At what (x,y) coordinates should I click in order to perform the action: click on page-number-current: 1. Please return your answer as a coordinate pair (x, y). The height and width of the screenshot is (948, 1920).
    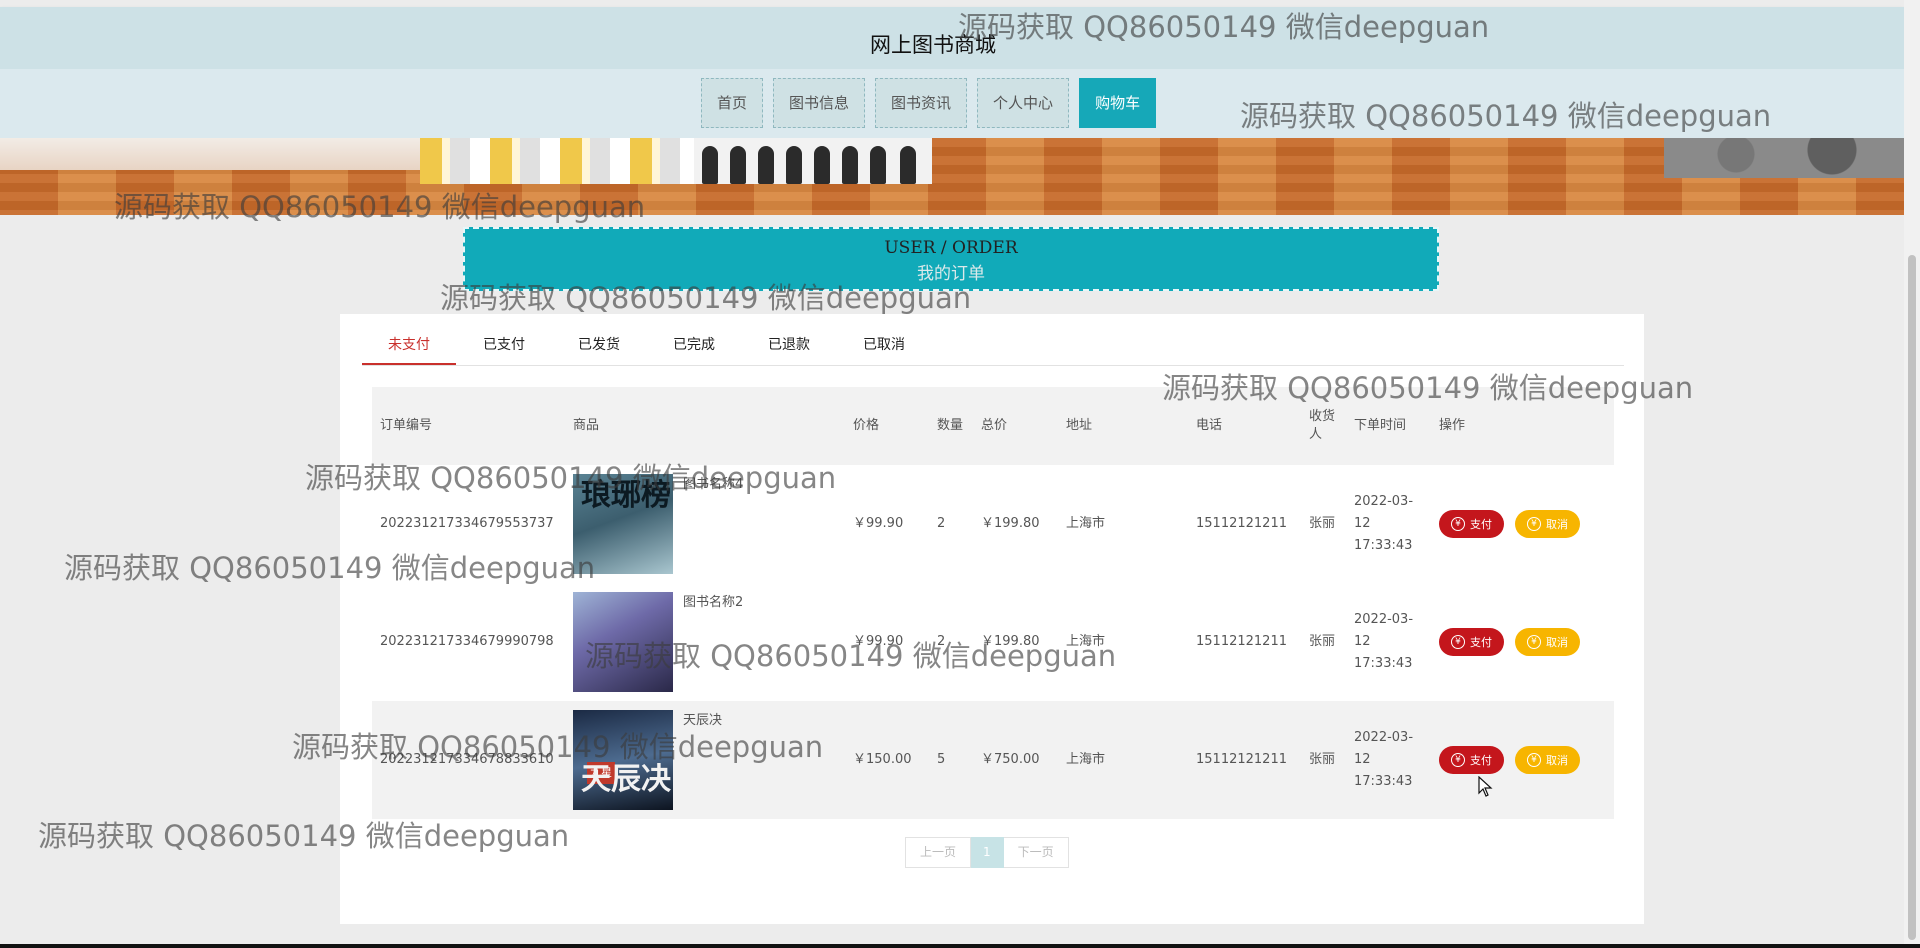
    Looking at the image, I should click on (987, 852).